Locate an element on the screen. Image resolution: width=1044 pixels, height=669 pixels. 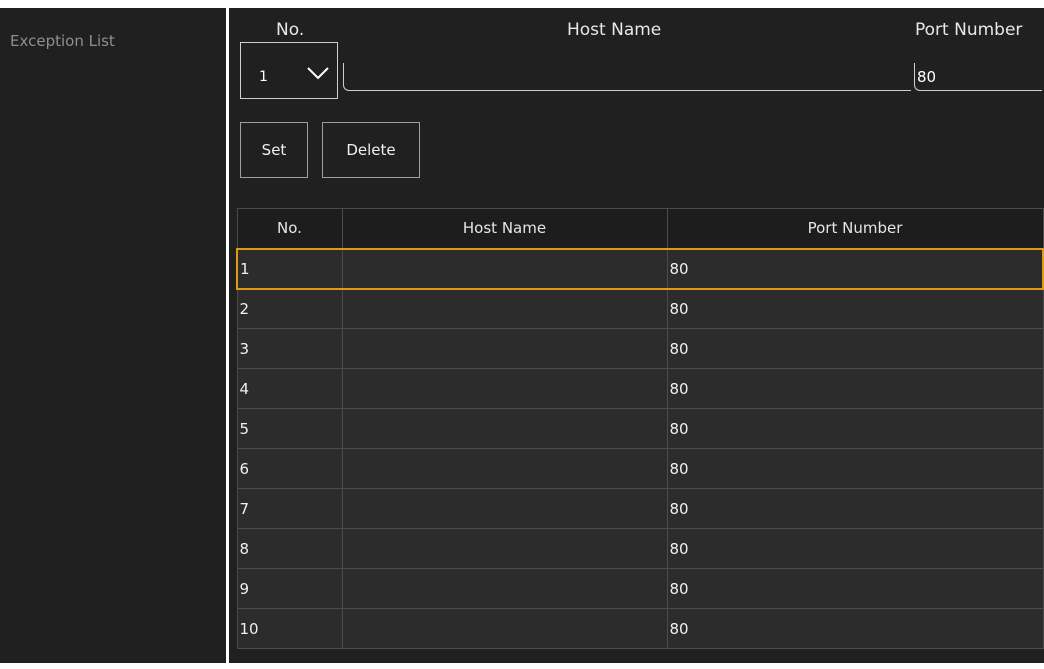
cell-no: 7 is located at coordinates (289, 508).